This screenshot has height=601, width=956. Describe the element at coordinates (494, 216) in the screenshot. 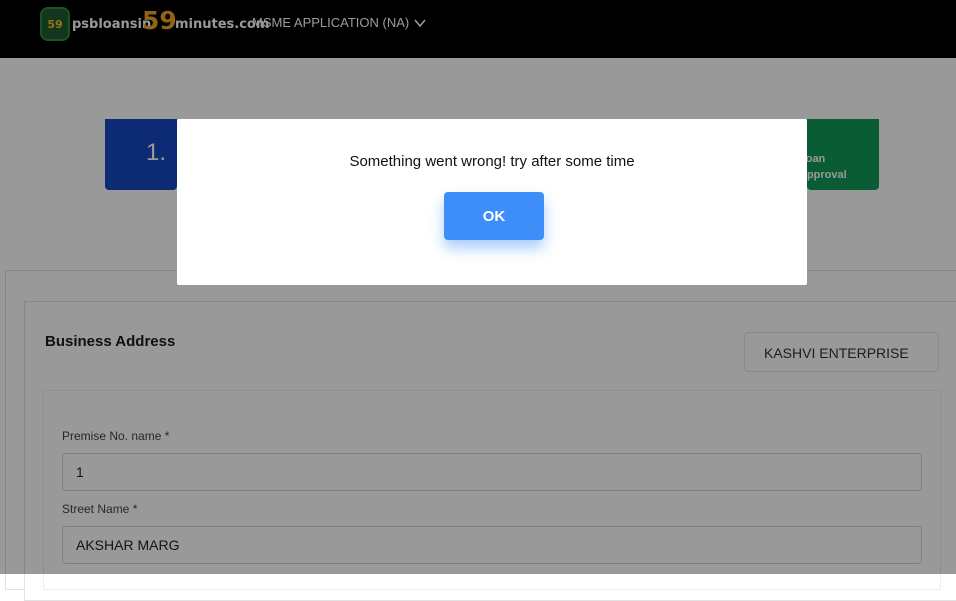

I see `ok-button: OK` at that location.